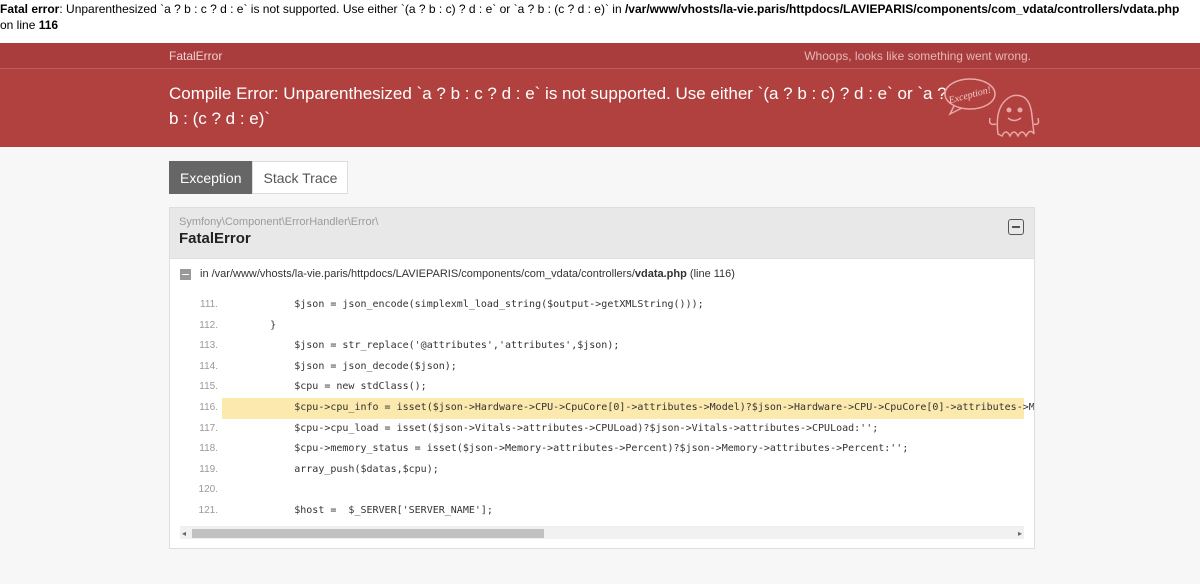 The height and width of the screenshot is (584, 1200). Describe the element at coordinates (970, 96) in the screenshot. I see `ghost-label: Exception!` at that location.